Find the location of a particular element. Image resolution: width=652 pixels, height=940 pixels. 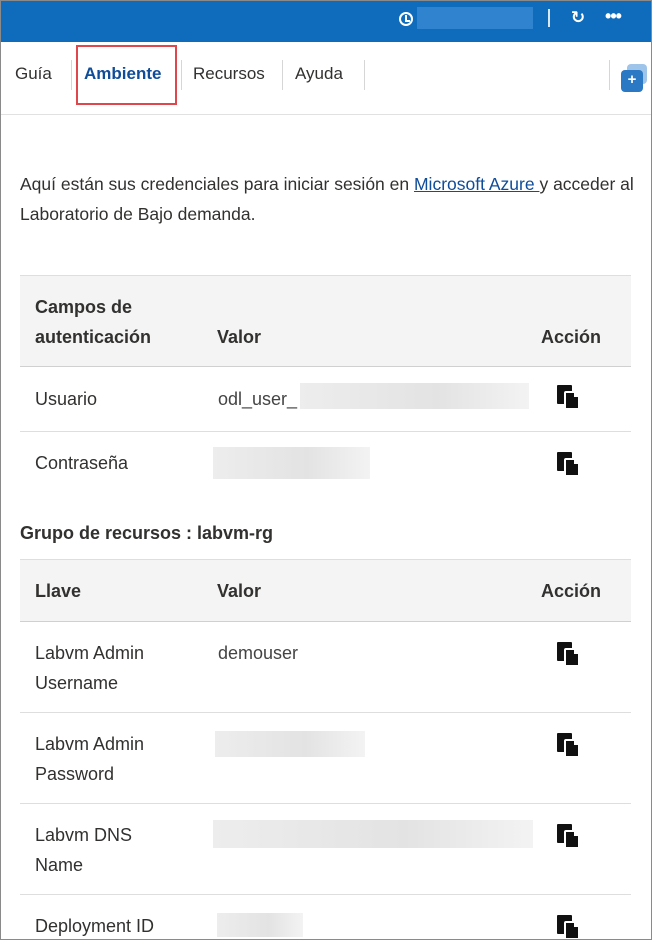

azure-link: Microsoft Azure is located at coordinates (476, 184).